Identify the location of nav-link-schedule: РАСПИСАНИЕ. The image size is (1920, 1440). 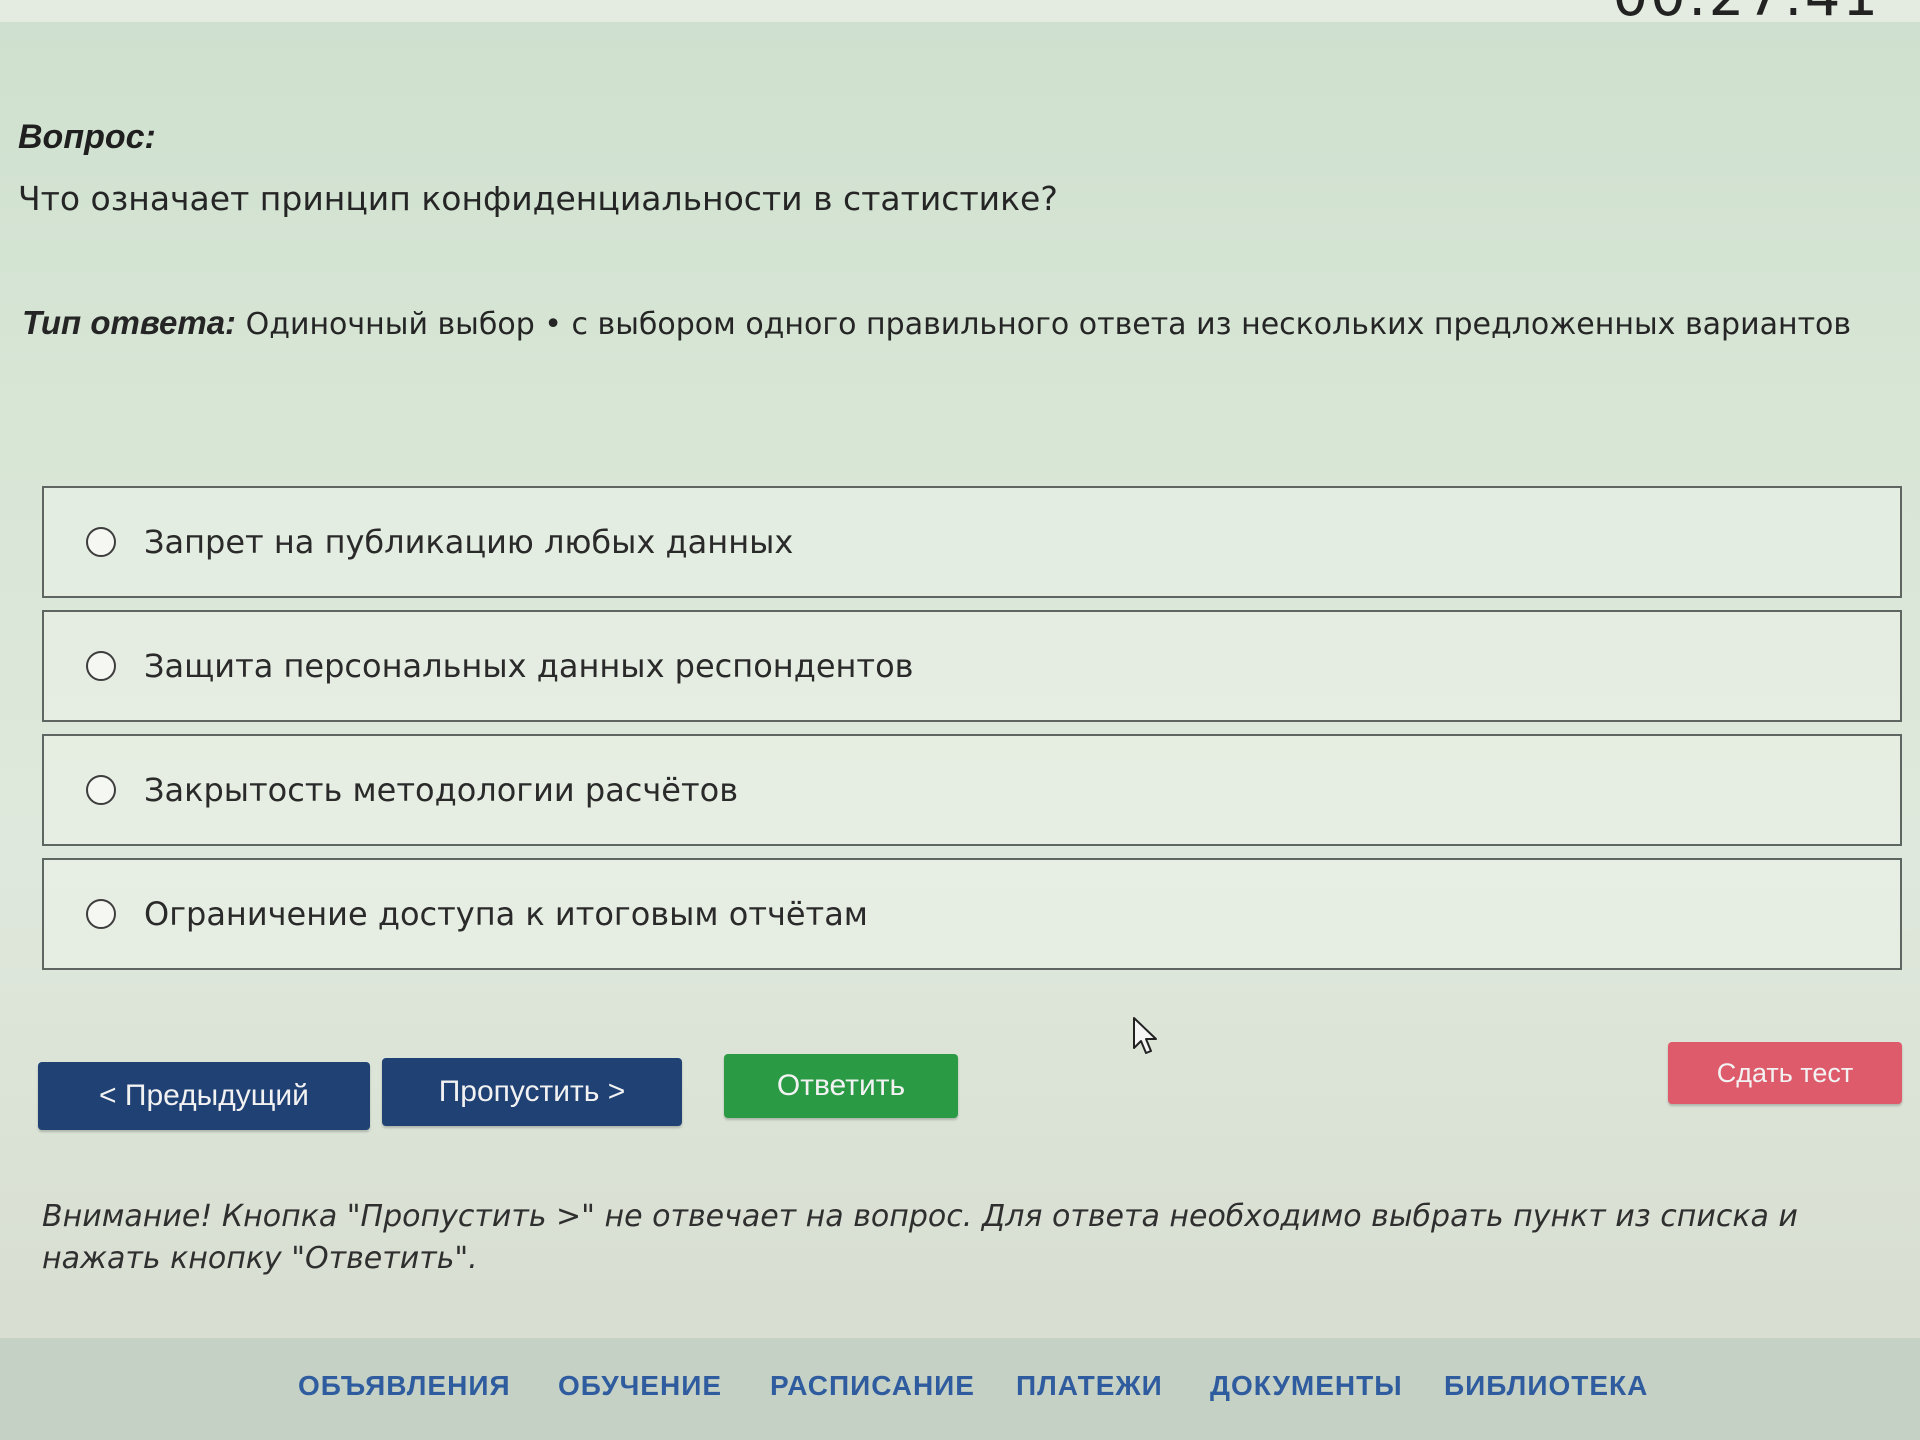
(872, 1386).